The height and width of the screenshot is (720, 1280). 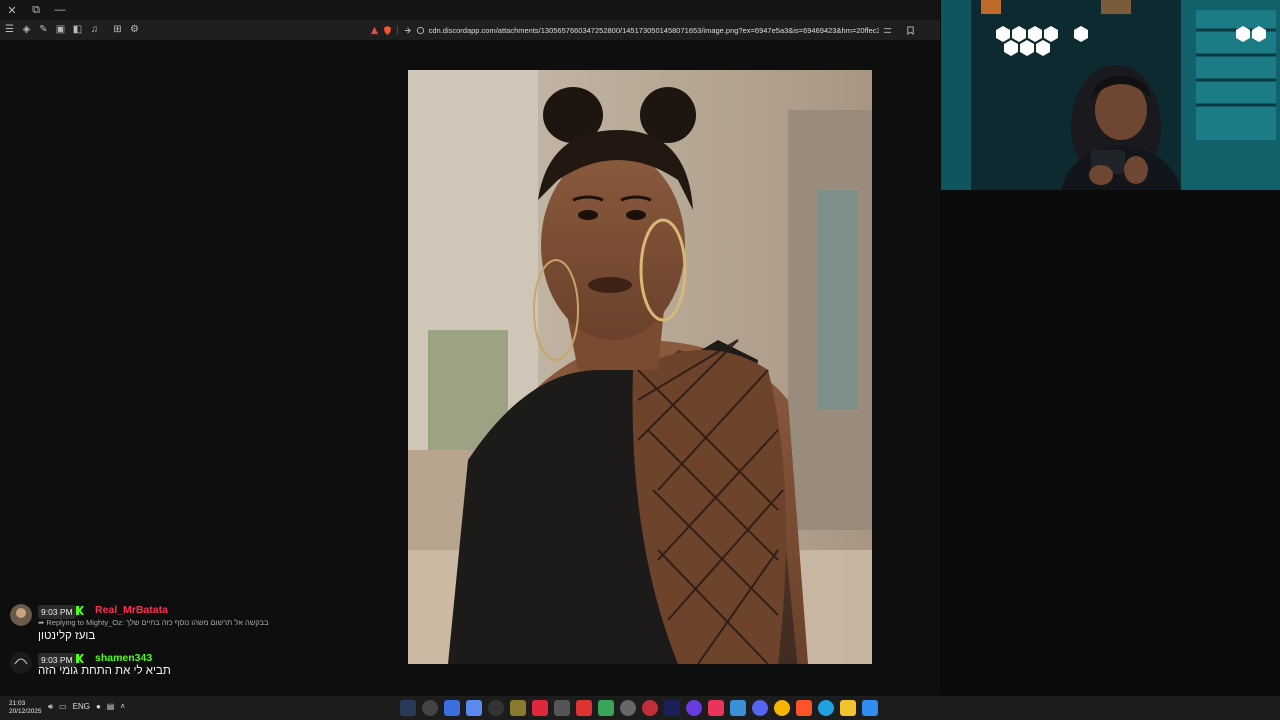 What do you see at coordinates (407, 30) in the screenshot?
I see `share-icon` at bounding box center [407, 30].